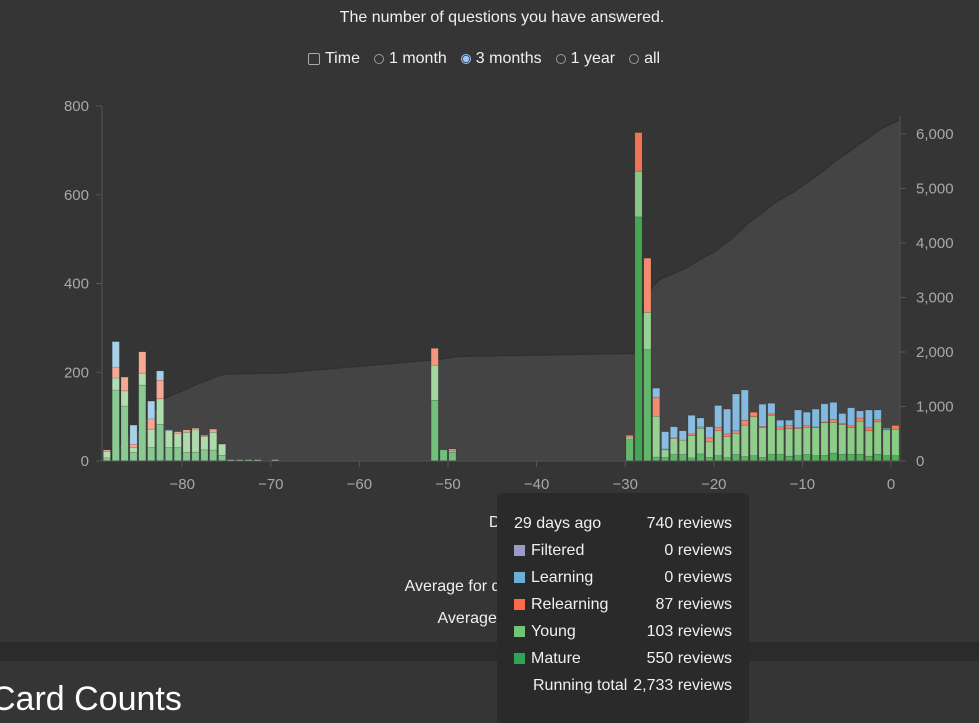 This screenshot has width=979, height=723. Describe the element at coordinates (558, 523) in the screenshot. I see `tooltip-day: 29 days ago` at that location.